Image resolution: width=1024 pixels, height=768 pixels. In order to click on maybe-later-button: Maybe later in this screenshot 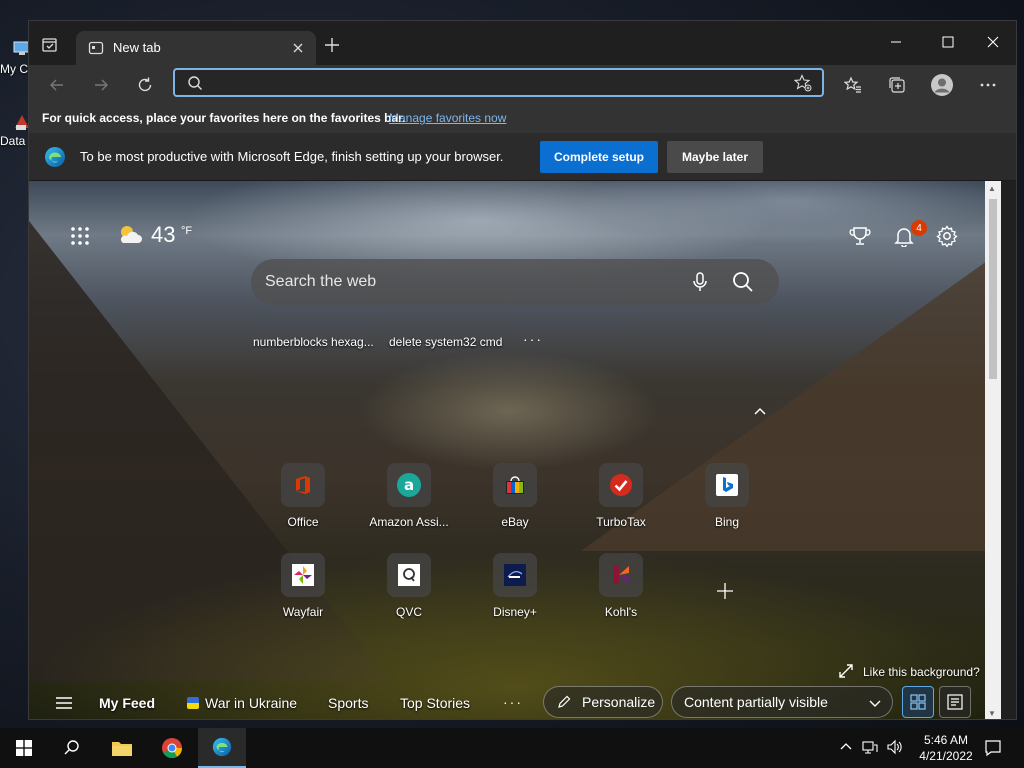, I will do `click(715, 157)`.